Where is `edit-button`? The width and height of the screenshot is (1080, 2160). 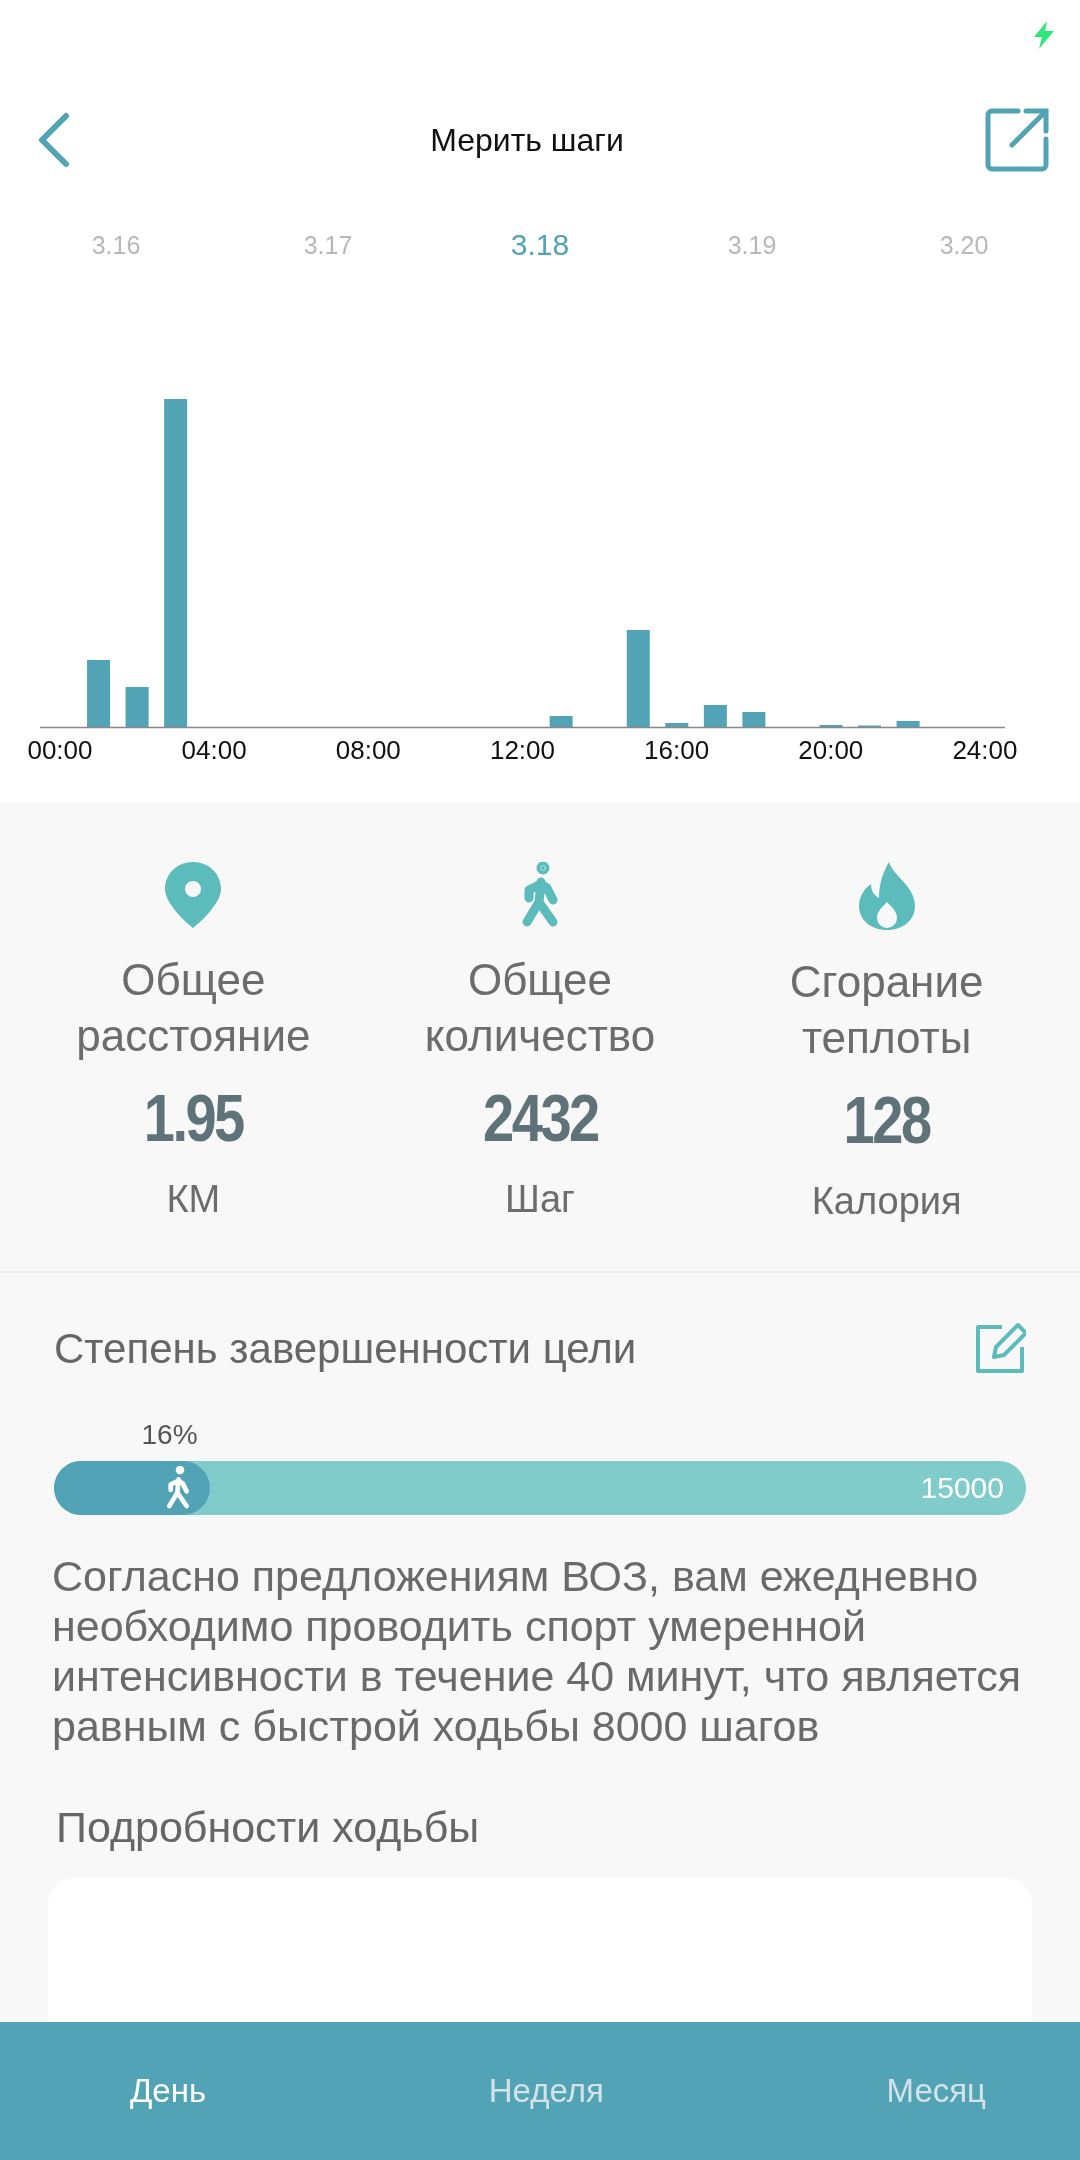
edit-button is located at coordinates (1000, 1349).